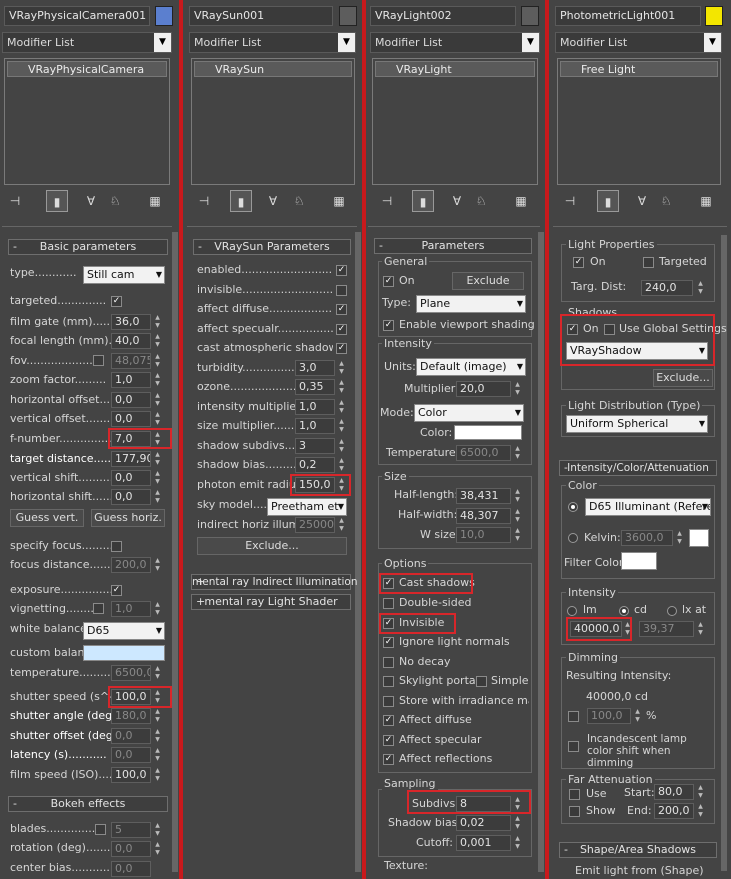 The image size is (731, 879). Describe the element at coordinates (637, 424) in the screenshot. I see `light-distribution-dropdown: Uniform Spherical ▼` at that location.